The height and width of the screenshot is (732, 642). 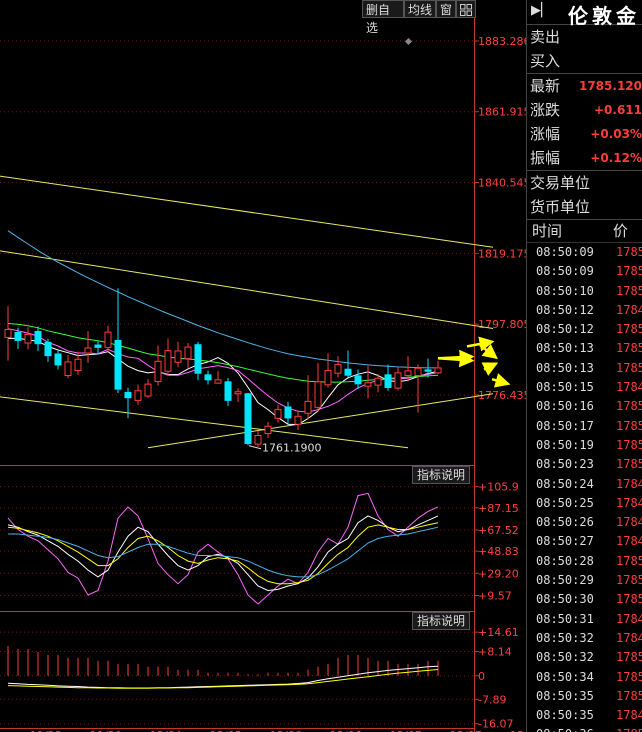 I want to click on tick-row: 08:50:23 1785, so click(x=584, y=464).